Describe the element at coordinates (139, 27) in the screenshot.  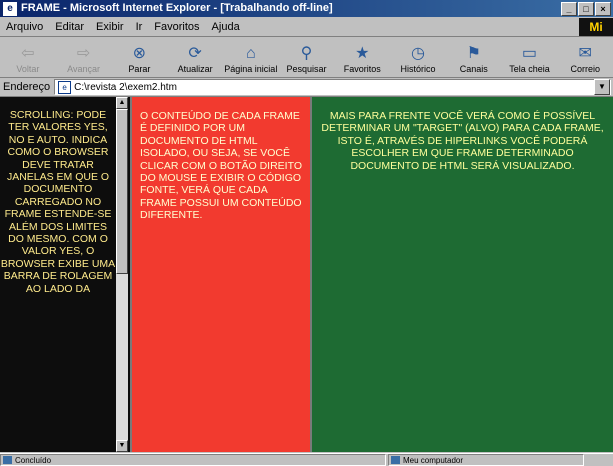
I see `menu-ir: Ir` at that location.